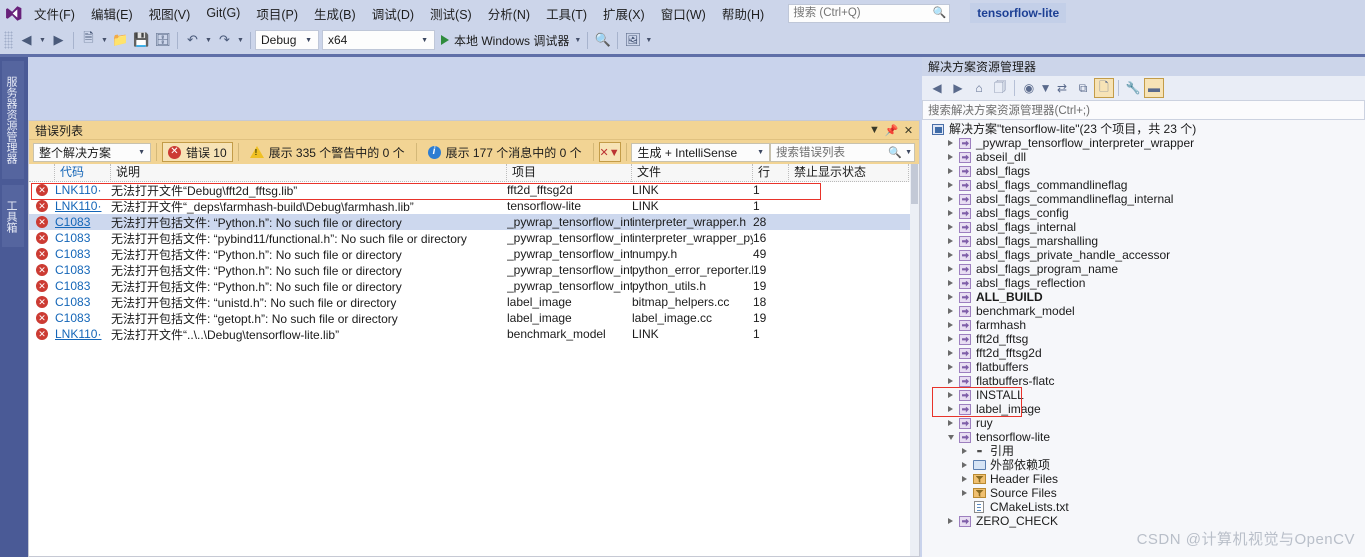 Image resolution: width=1365 pixels, height=557 pixels. Describe the element at coordinates (1018, 13) in the screenshot. I see `active-project-badge: tensorflow-lite` at that location.